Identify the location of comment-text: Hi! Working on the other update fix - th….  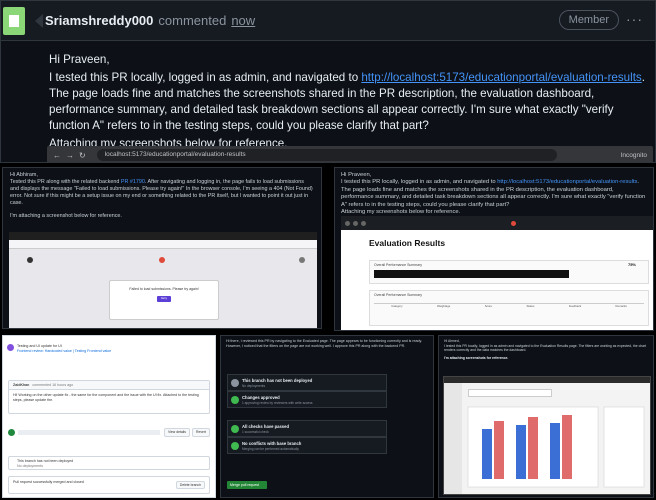
(106, 397).